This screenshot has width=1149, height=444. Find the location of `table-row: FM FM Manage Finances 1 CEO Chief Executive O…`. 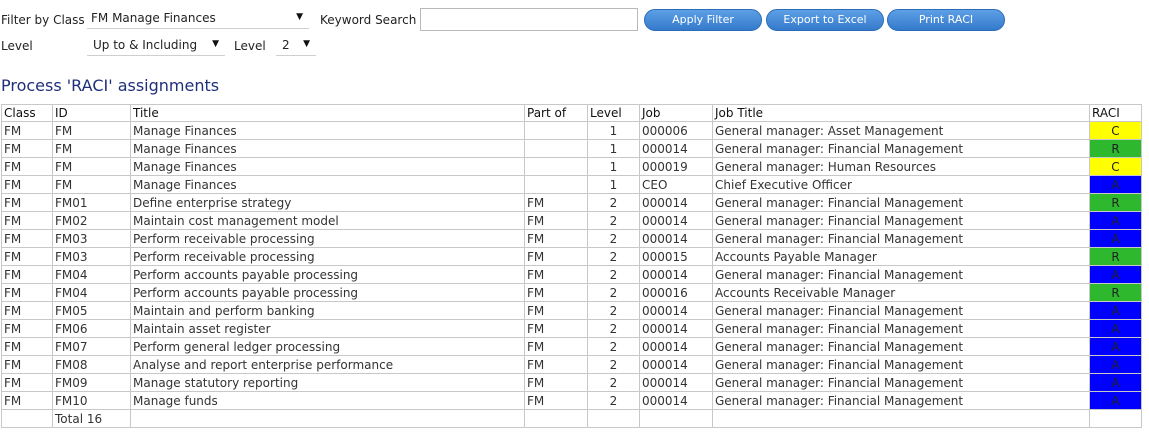

table-row: FM FM Manage Finances 1 CEO Chief Executive O… is located at coordinates (571, 184).